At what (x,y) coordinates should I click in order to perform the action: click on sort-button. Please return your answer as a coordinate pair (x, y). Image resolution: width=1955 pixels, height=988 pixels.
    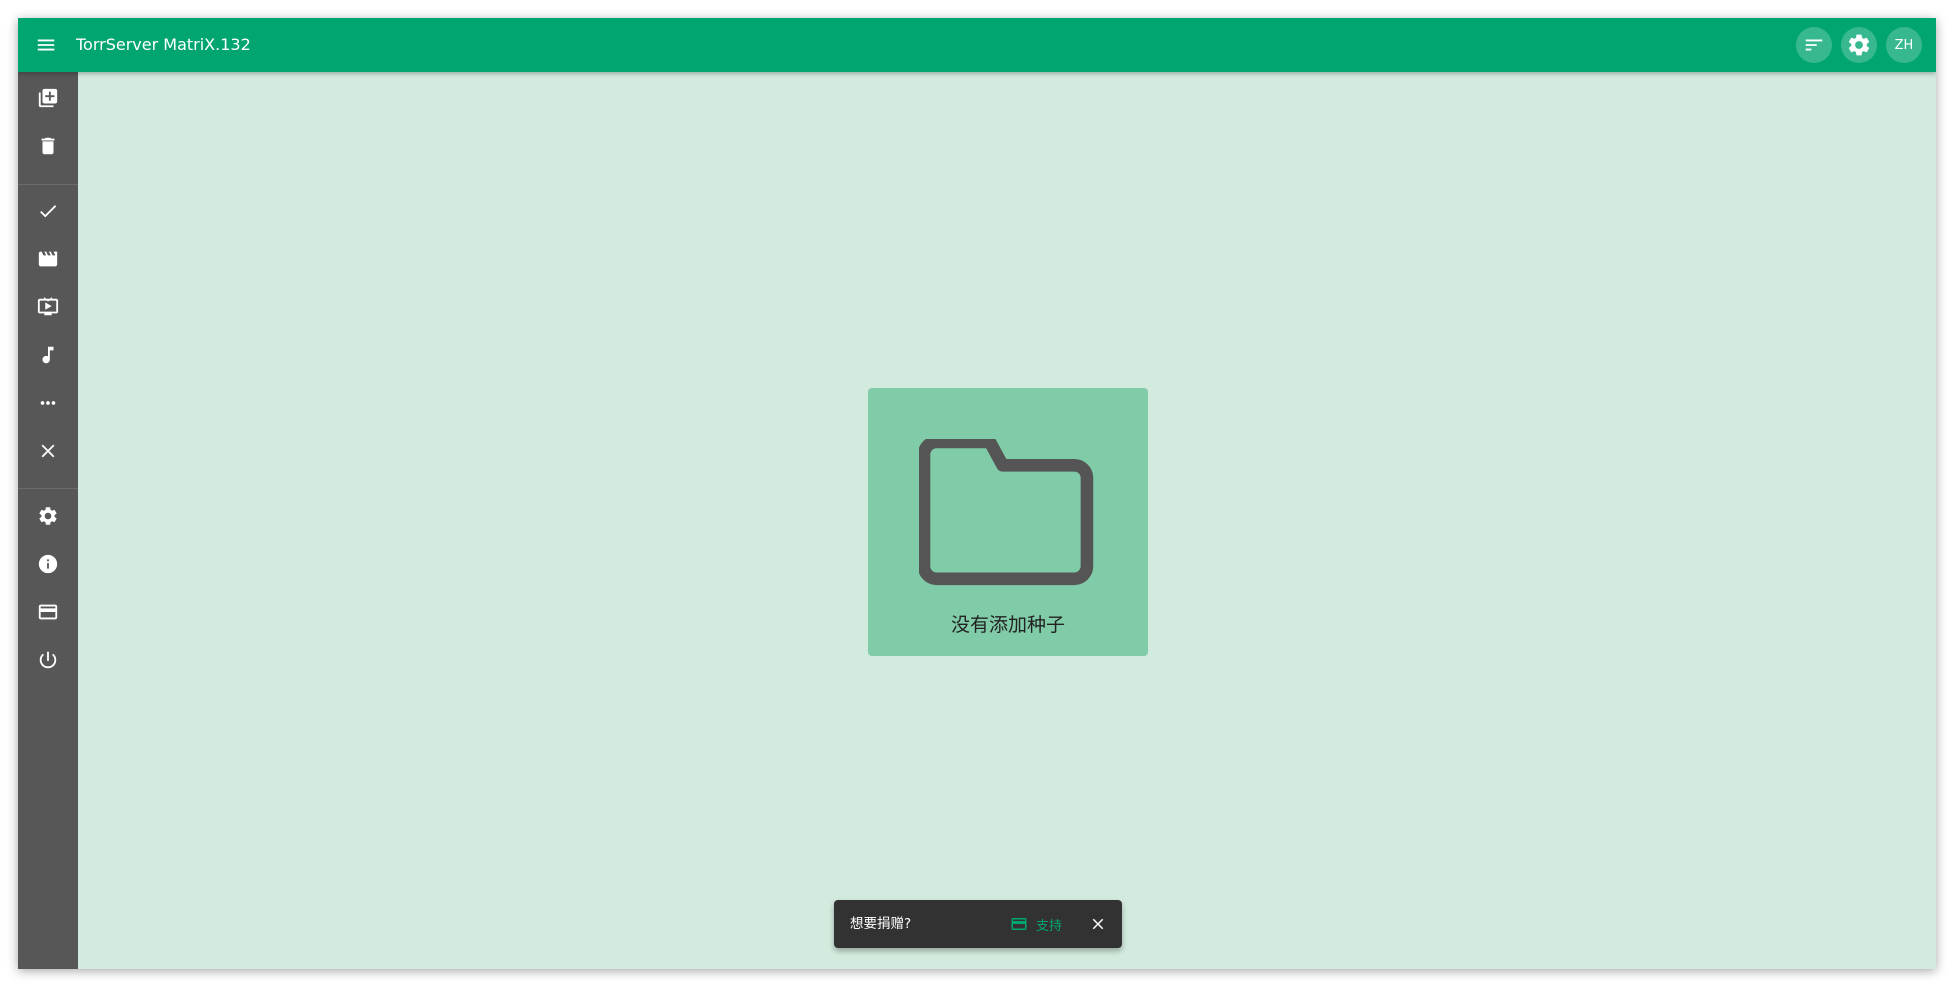
    Looking at the image, I should click on (1814, 45).